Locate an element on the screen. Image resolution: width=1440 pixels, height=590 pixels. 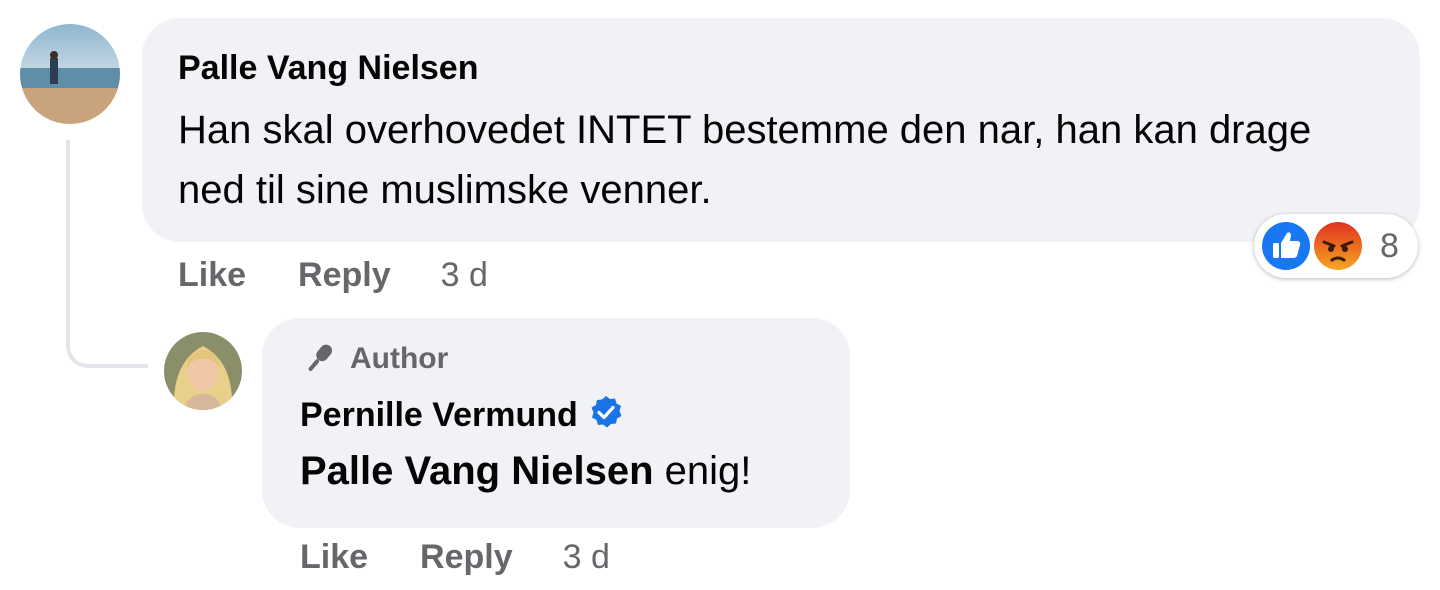
reply-timestamp: 3 d is located at coordinates (586, 557).